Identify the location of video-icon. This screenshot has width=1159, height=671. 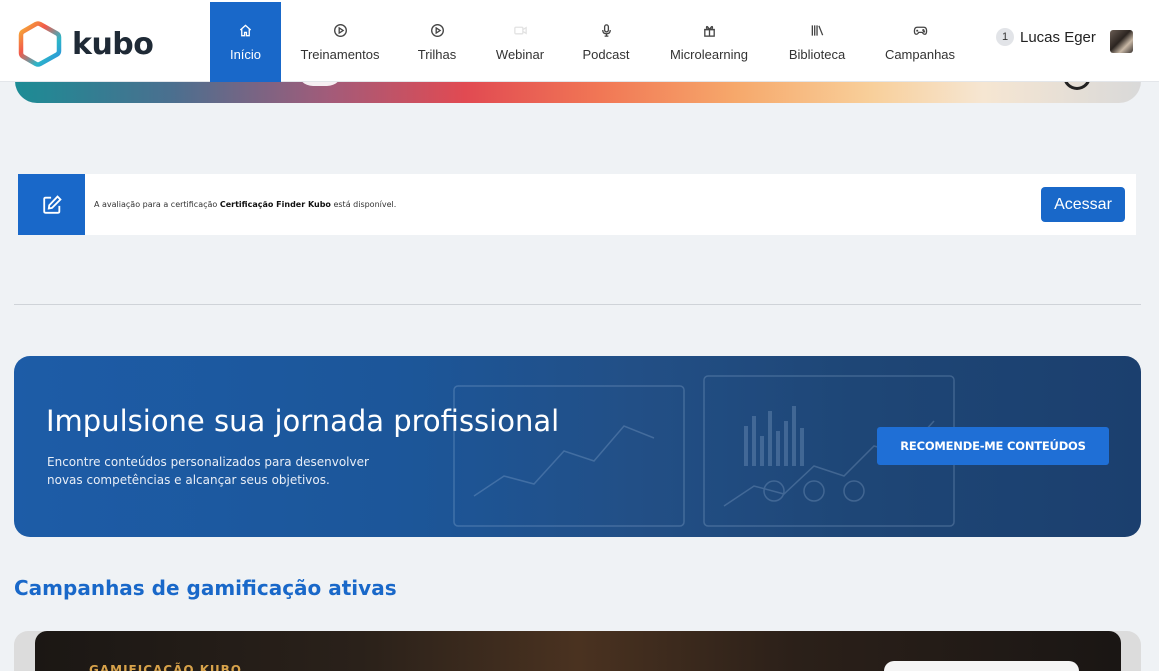
(520, 31).